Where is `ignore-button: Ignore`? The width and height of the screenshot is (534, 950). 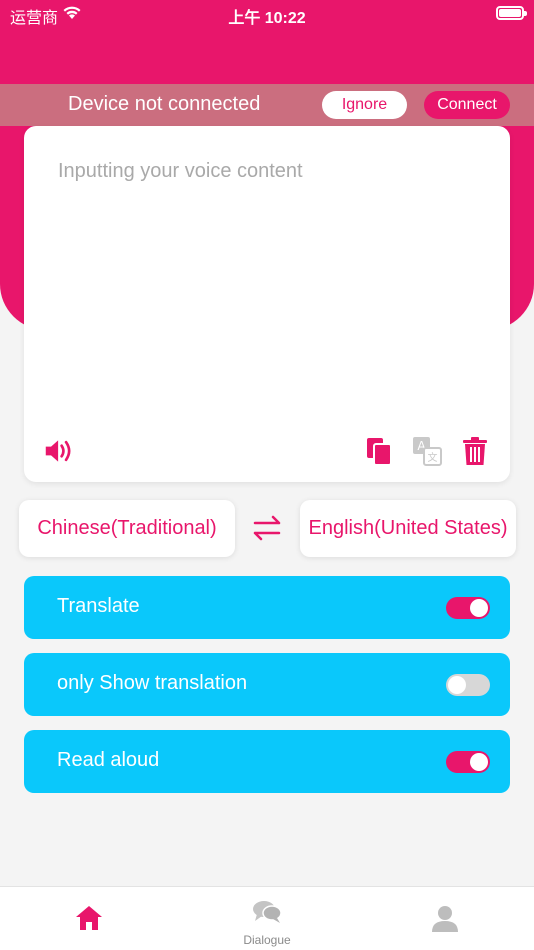 ignore-button: Ignore is located at coordinates (364, 105).